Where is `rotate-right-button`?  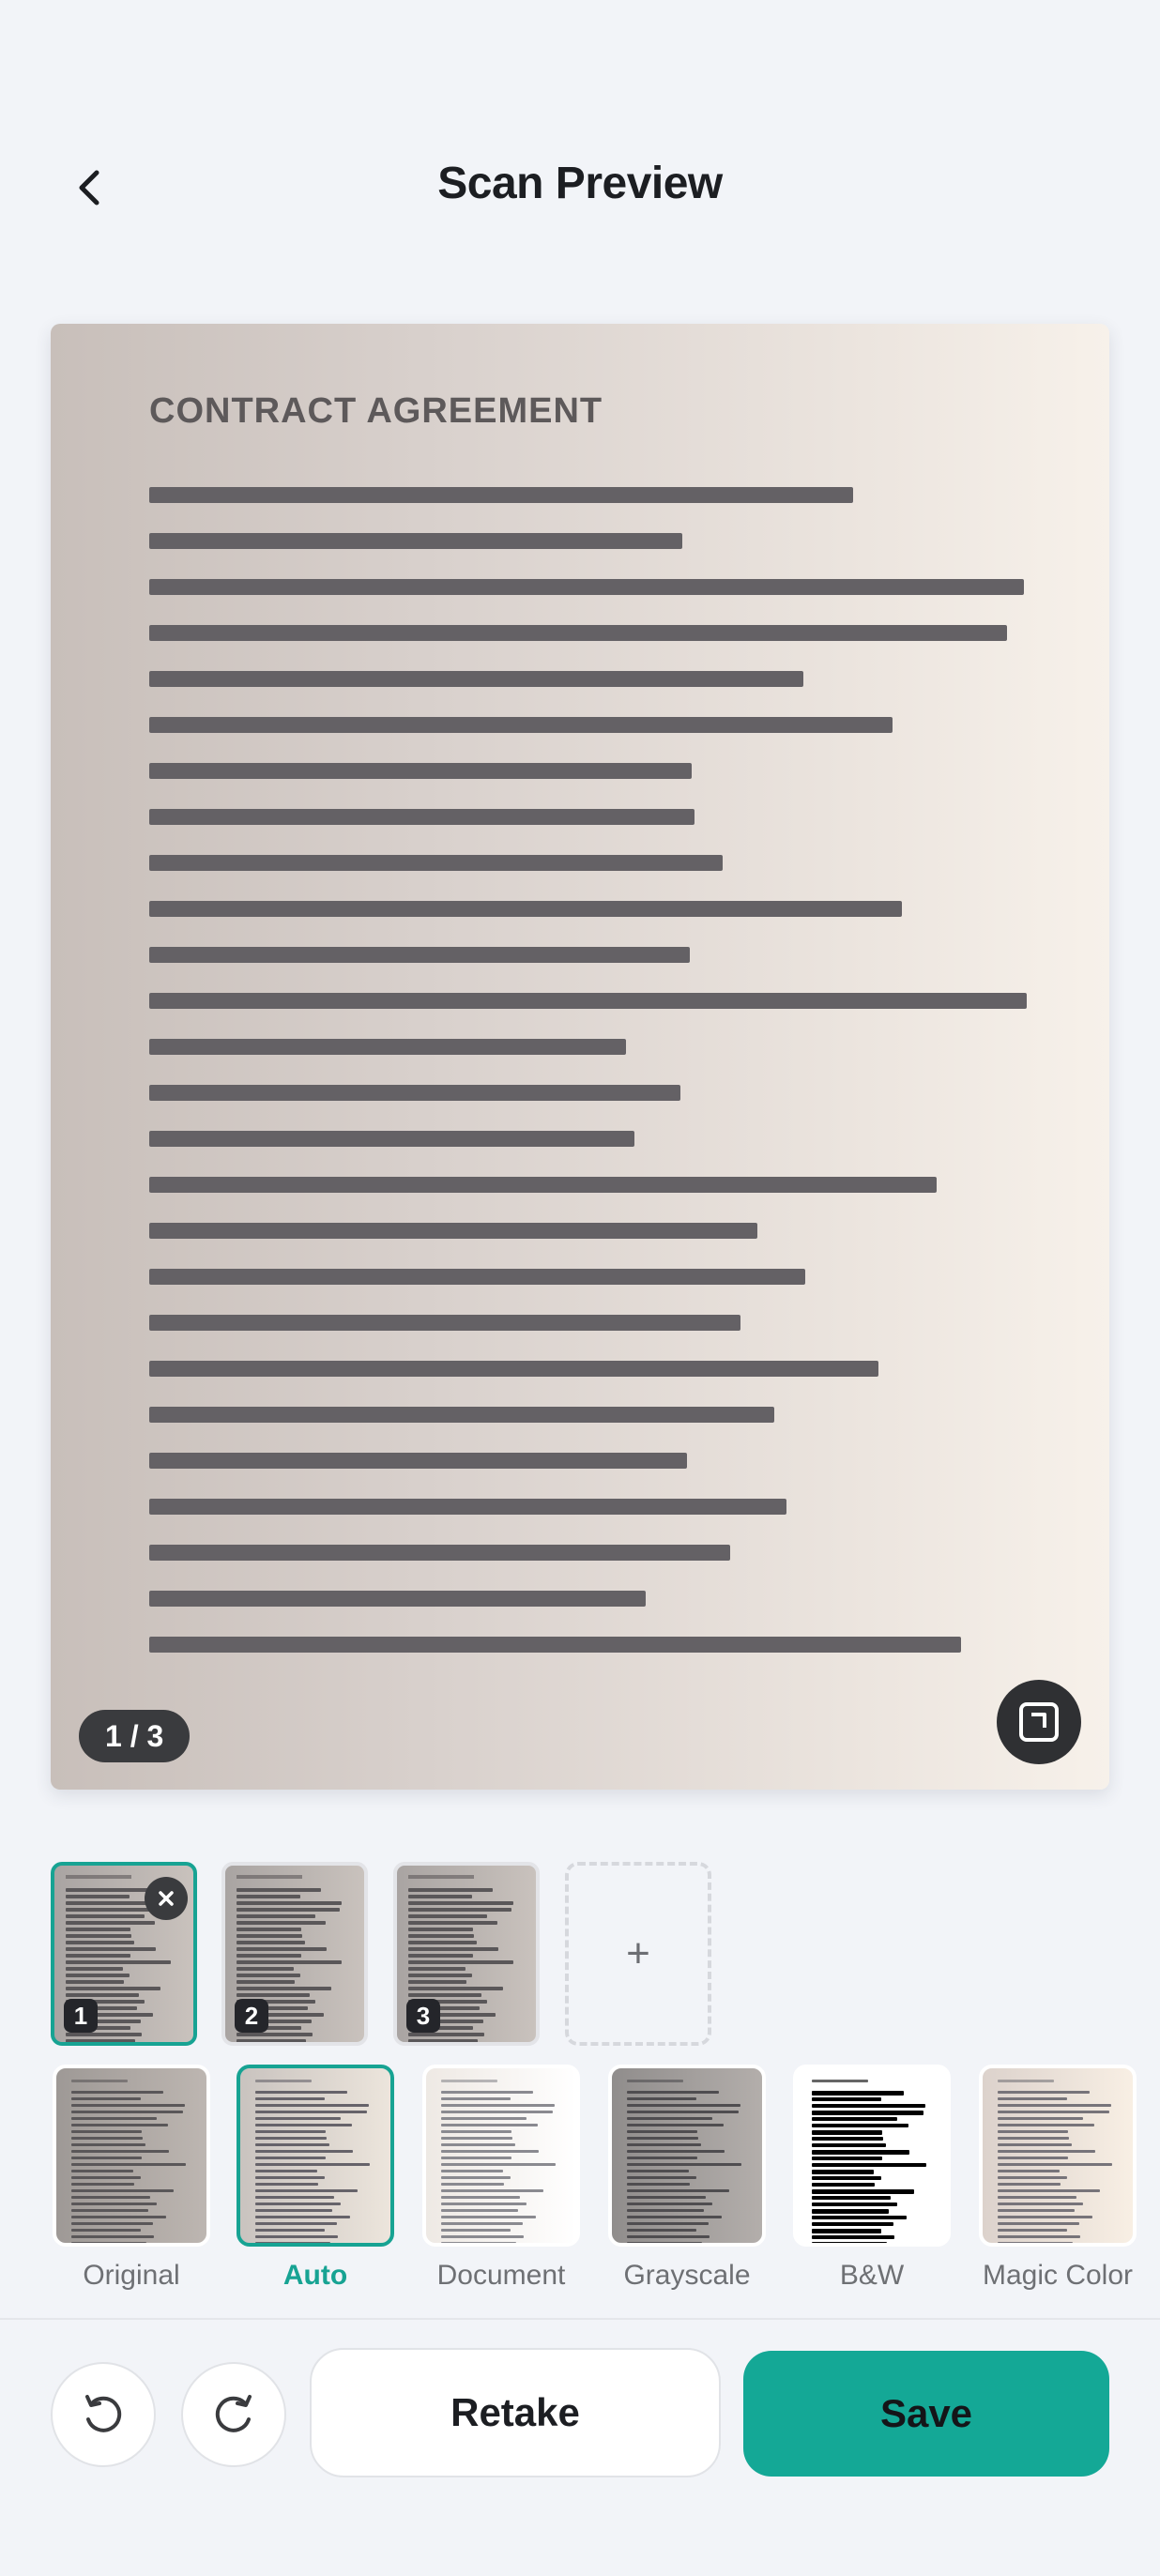
rotate-right-button is located at coordinates (233, 2414).